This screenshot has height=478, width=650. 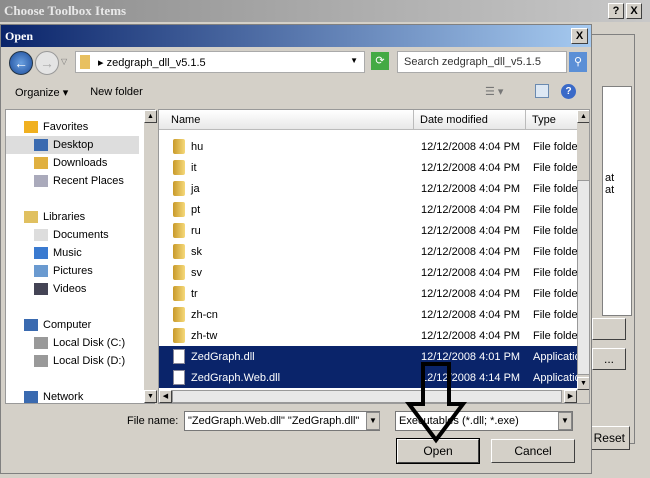 I want to click on search-input: Search zedgraph_dll_v5.1.5, so click(x=482, y=62).